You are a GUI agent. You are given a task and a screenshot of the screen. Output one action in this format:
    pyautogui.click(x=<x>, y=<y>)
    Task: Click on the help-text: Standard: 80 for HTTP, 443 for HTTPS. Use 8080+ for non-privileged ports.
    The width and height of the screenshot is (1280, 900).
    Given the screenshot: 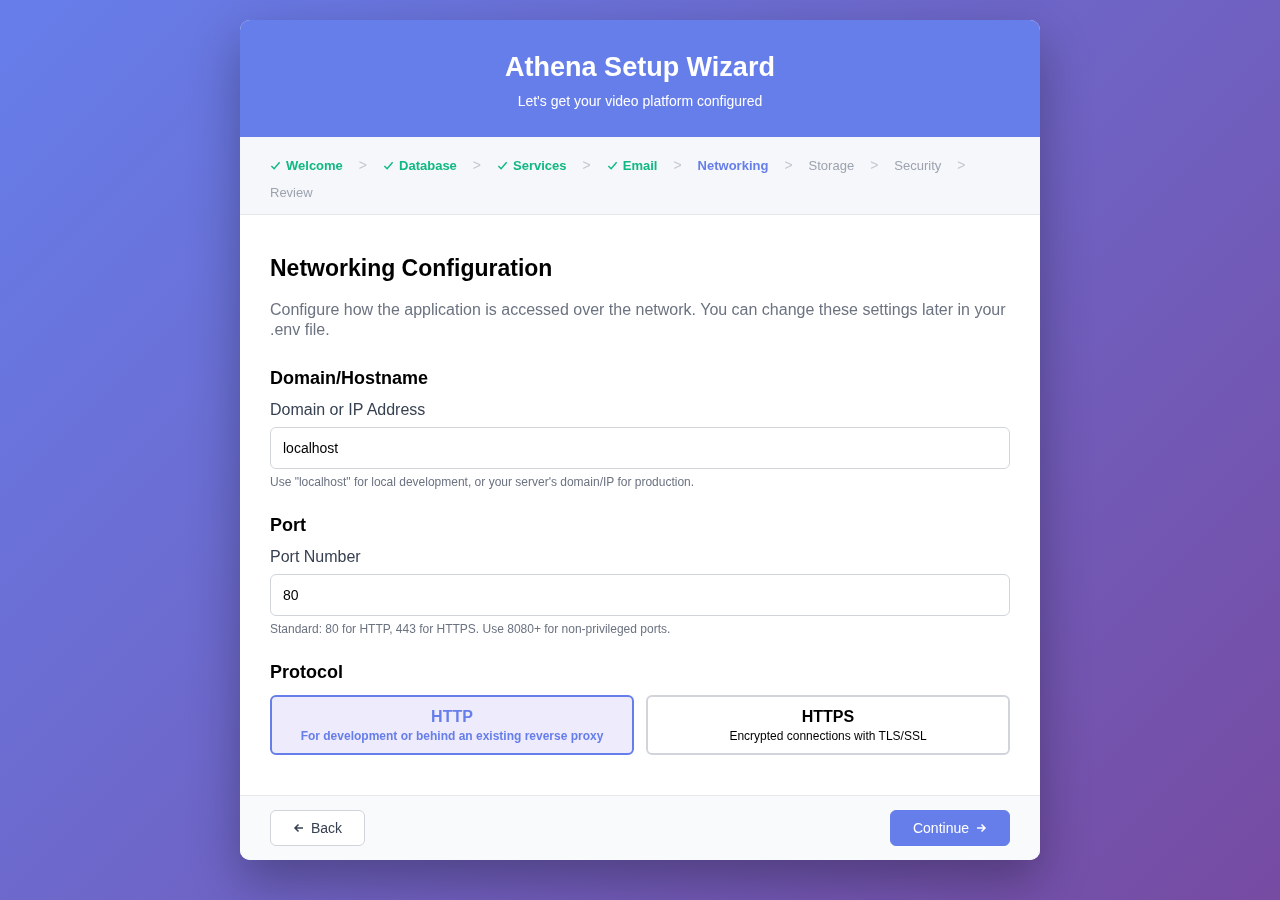 What is the action you would take?
    pyautogui.click(x=471, y=629)
    